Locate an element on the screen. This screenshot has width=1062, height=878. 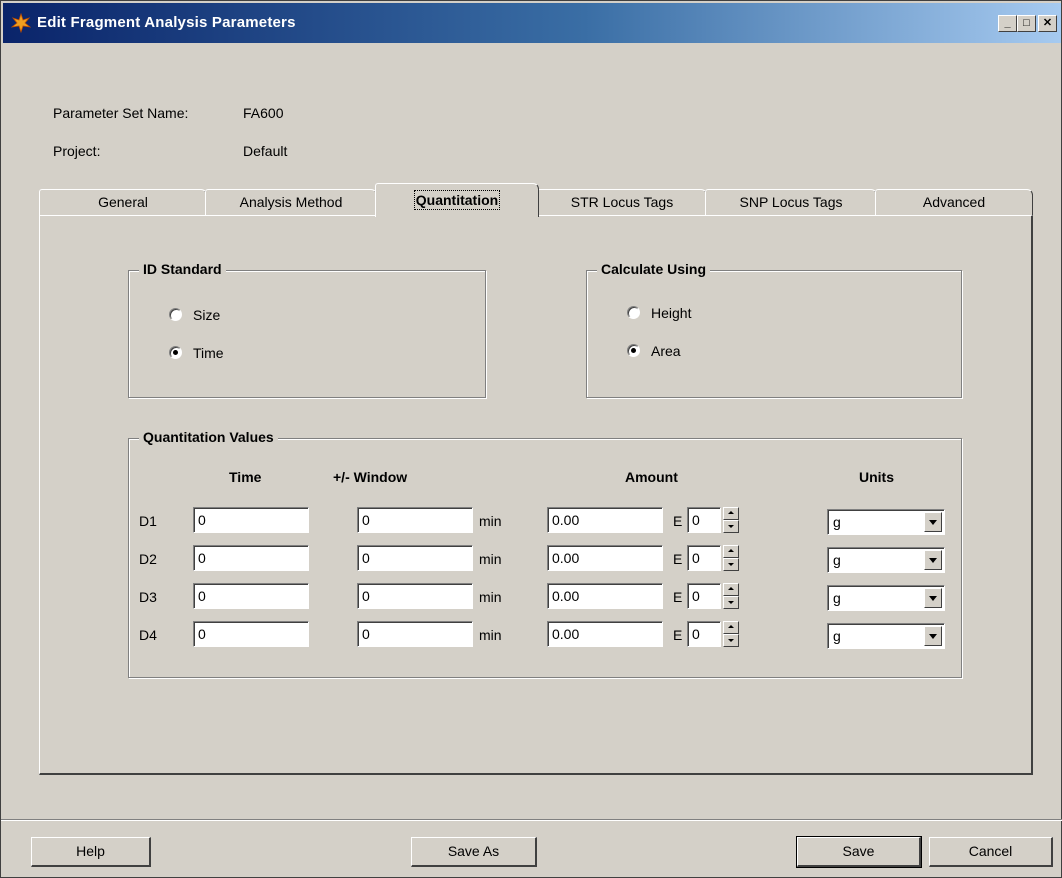
project-label: Project: is located at coordinates (77, 151).